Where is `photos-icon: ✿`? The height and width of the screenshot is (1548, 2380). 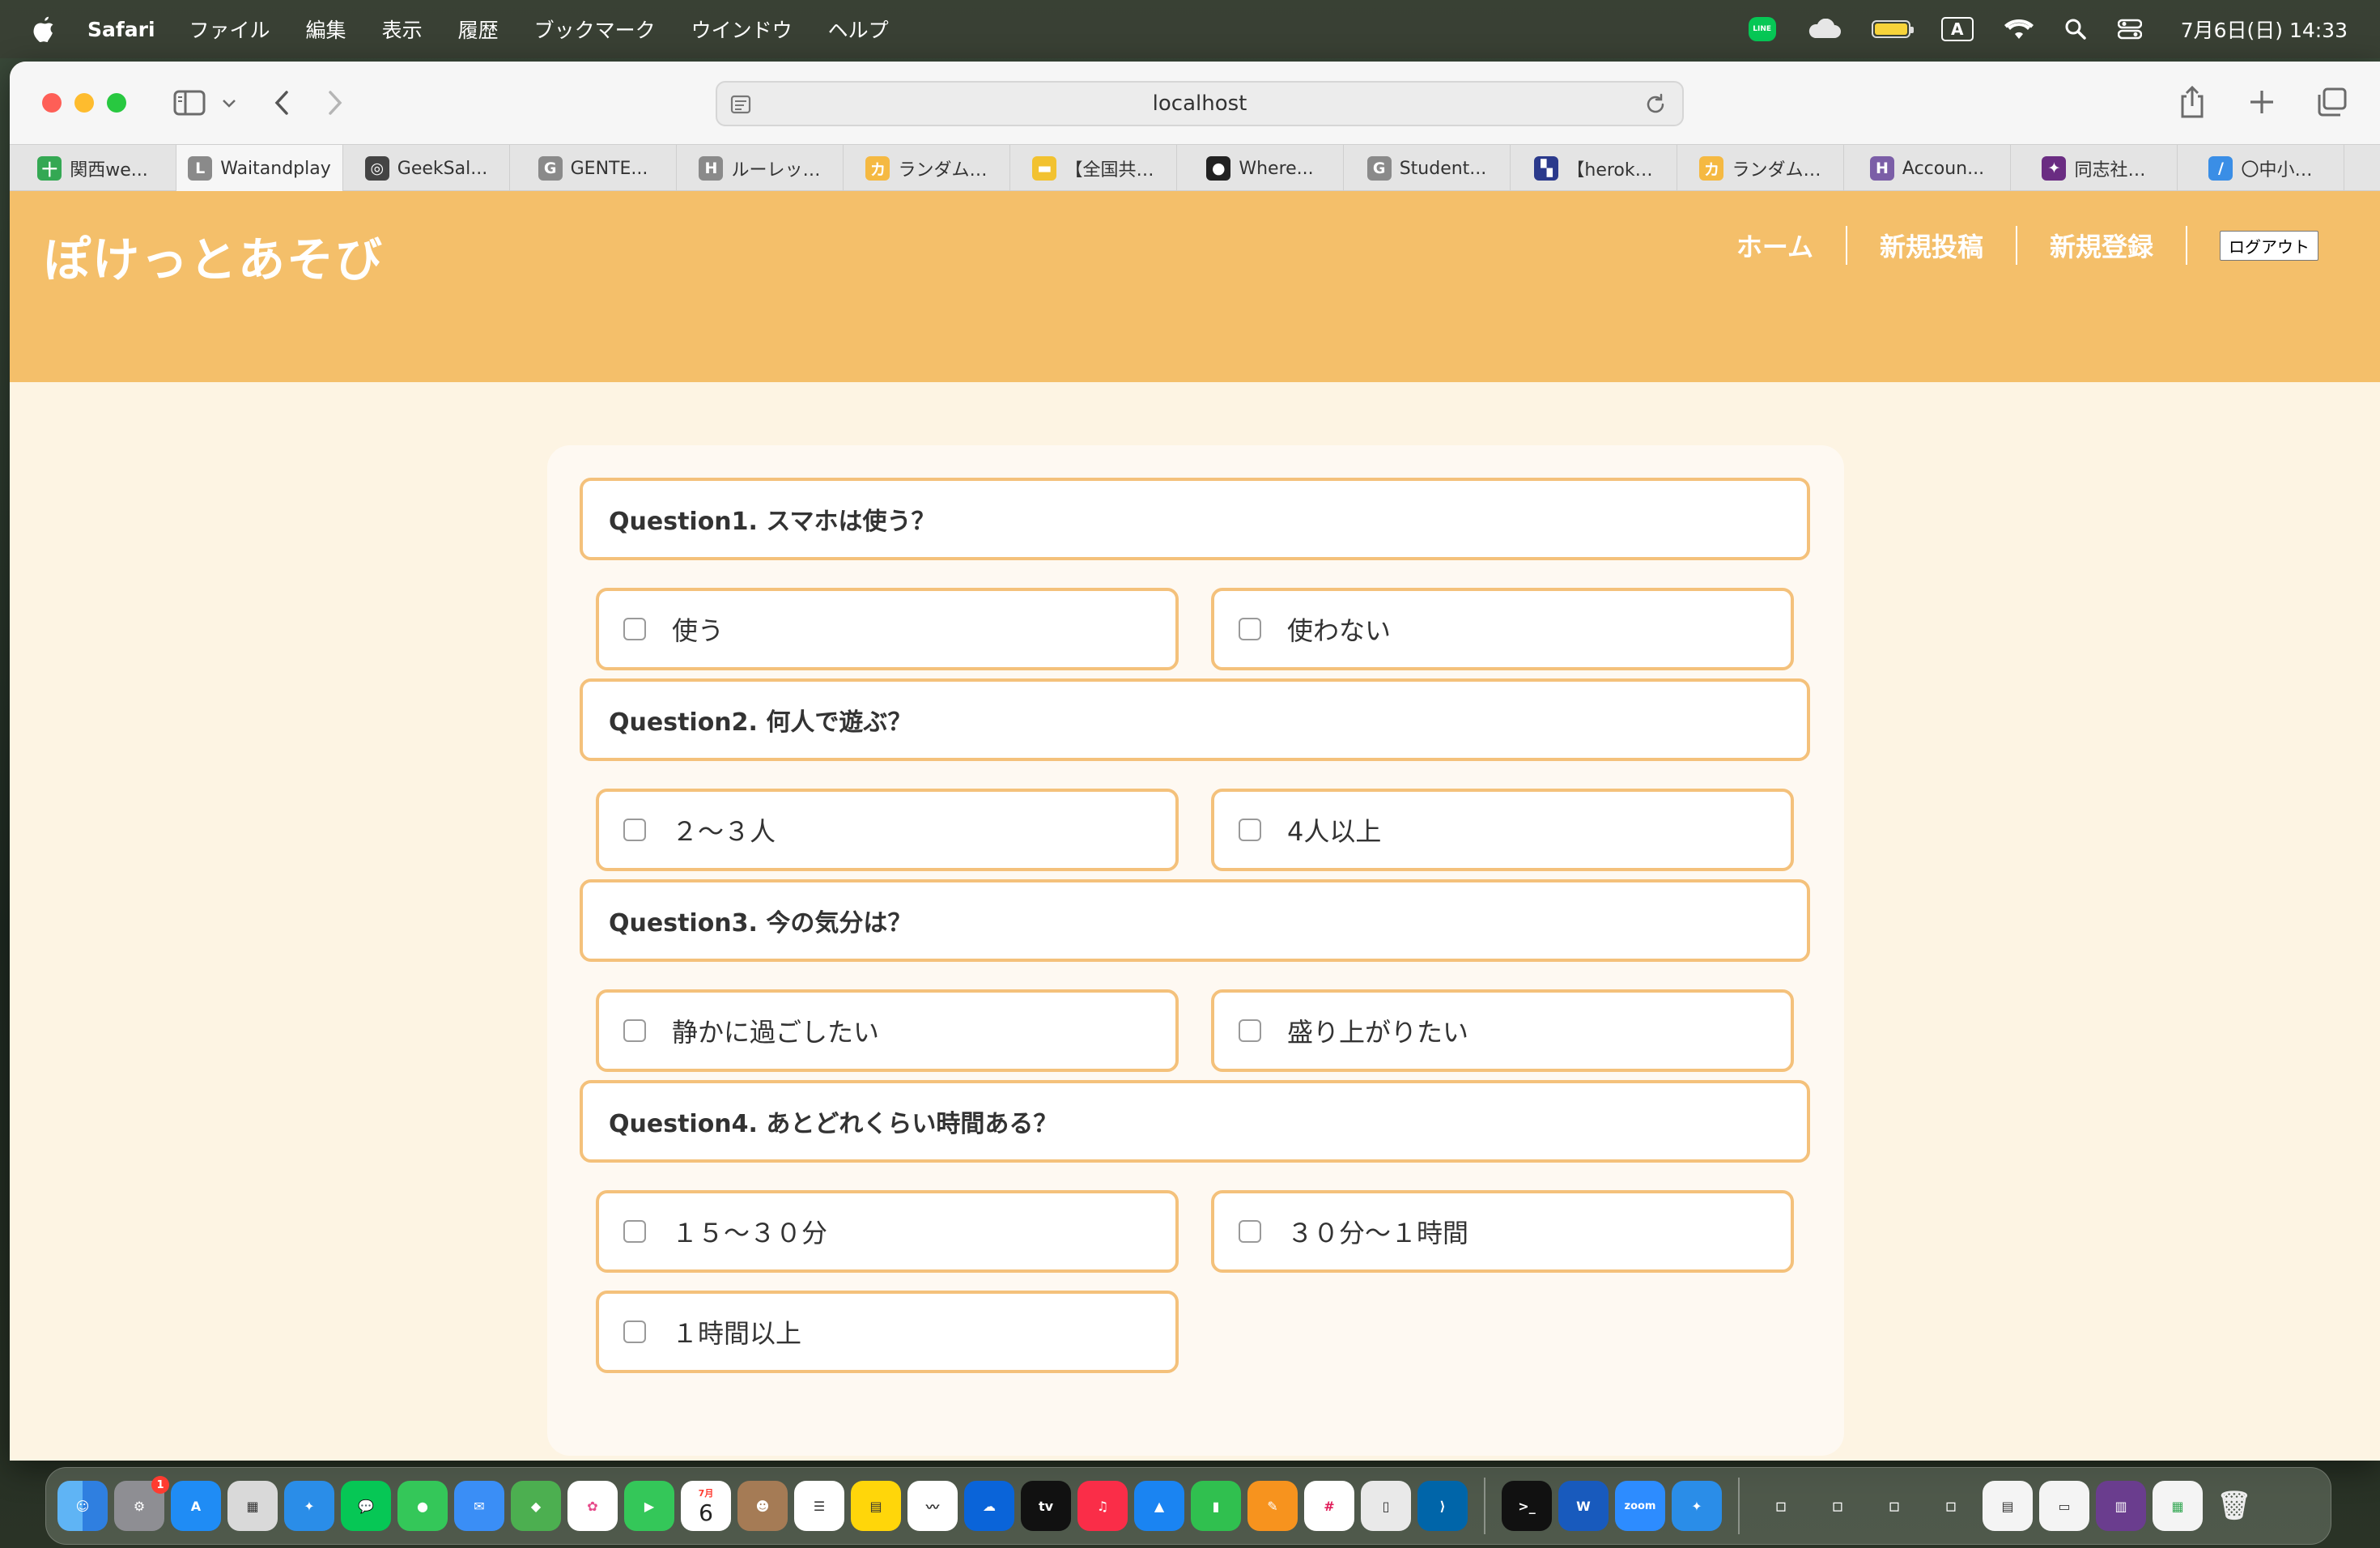 photos-icon: ✿ is located at coordinates (593, 1506).